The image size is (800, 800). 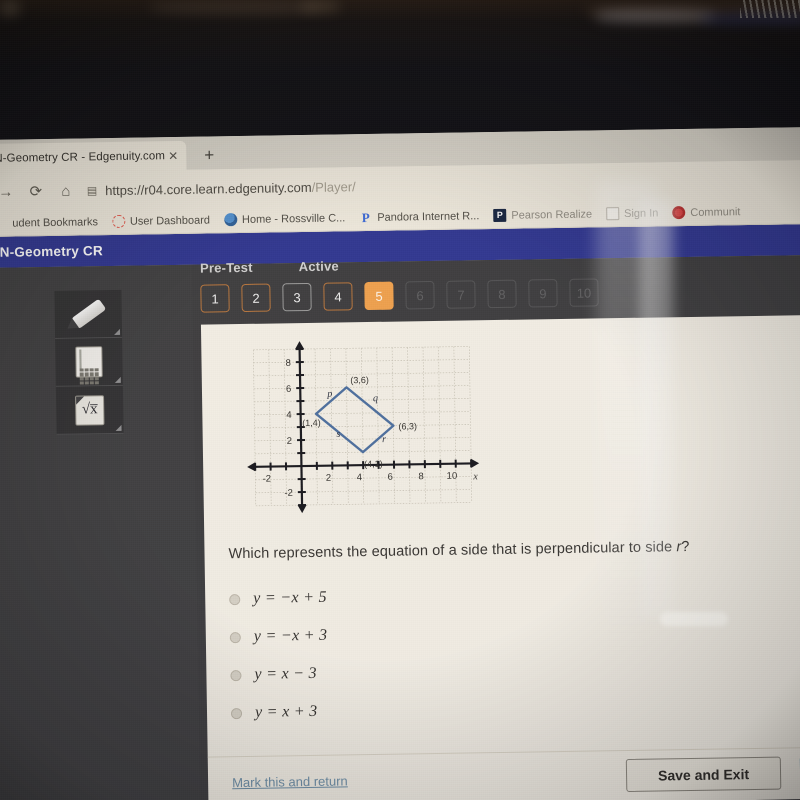 What do you see at coordinates (170, 220) in the screenshot?
I see `bookmark-label: User Dashboard` at bounding box center [170, 220].